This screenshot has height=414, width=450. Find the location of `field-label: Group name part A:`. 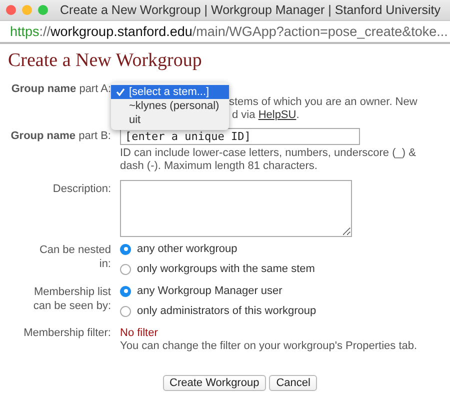

field-label: Group name part A: is located at coordinates (60, 89).